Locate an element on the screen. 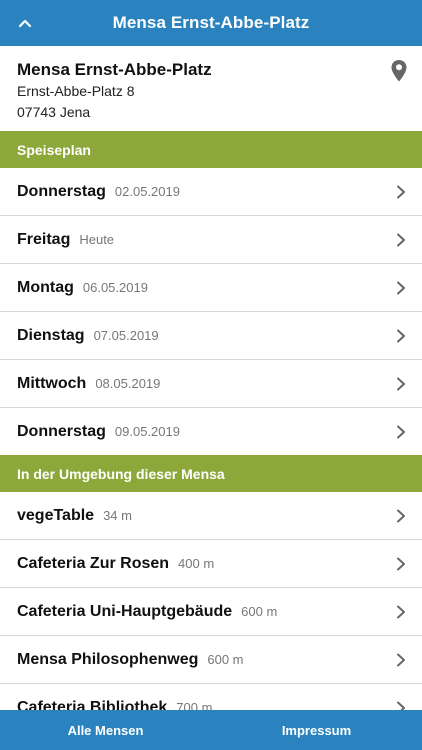 This screenshot has height=750, width=422. menu-section-header: Speiseplan is located at coordinates (211, 149).